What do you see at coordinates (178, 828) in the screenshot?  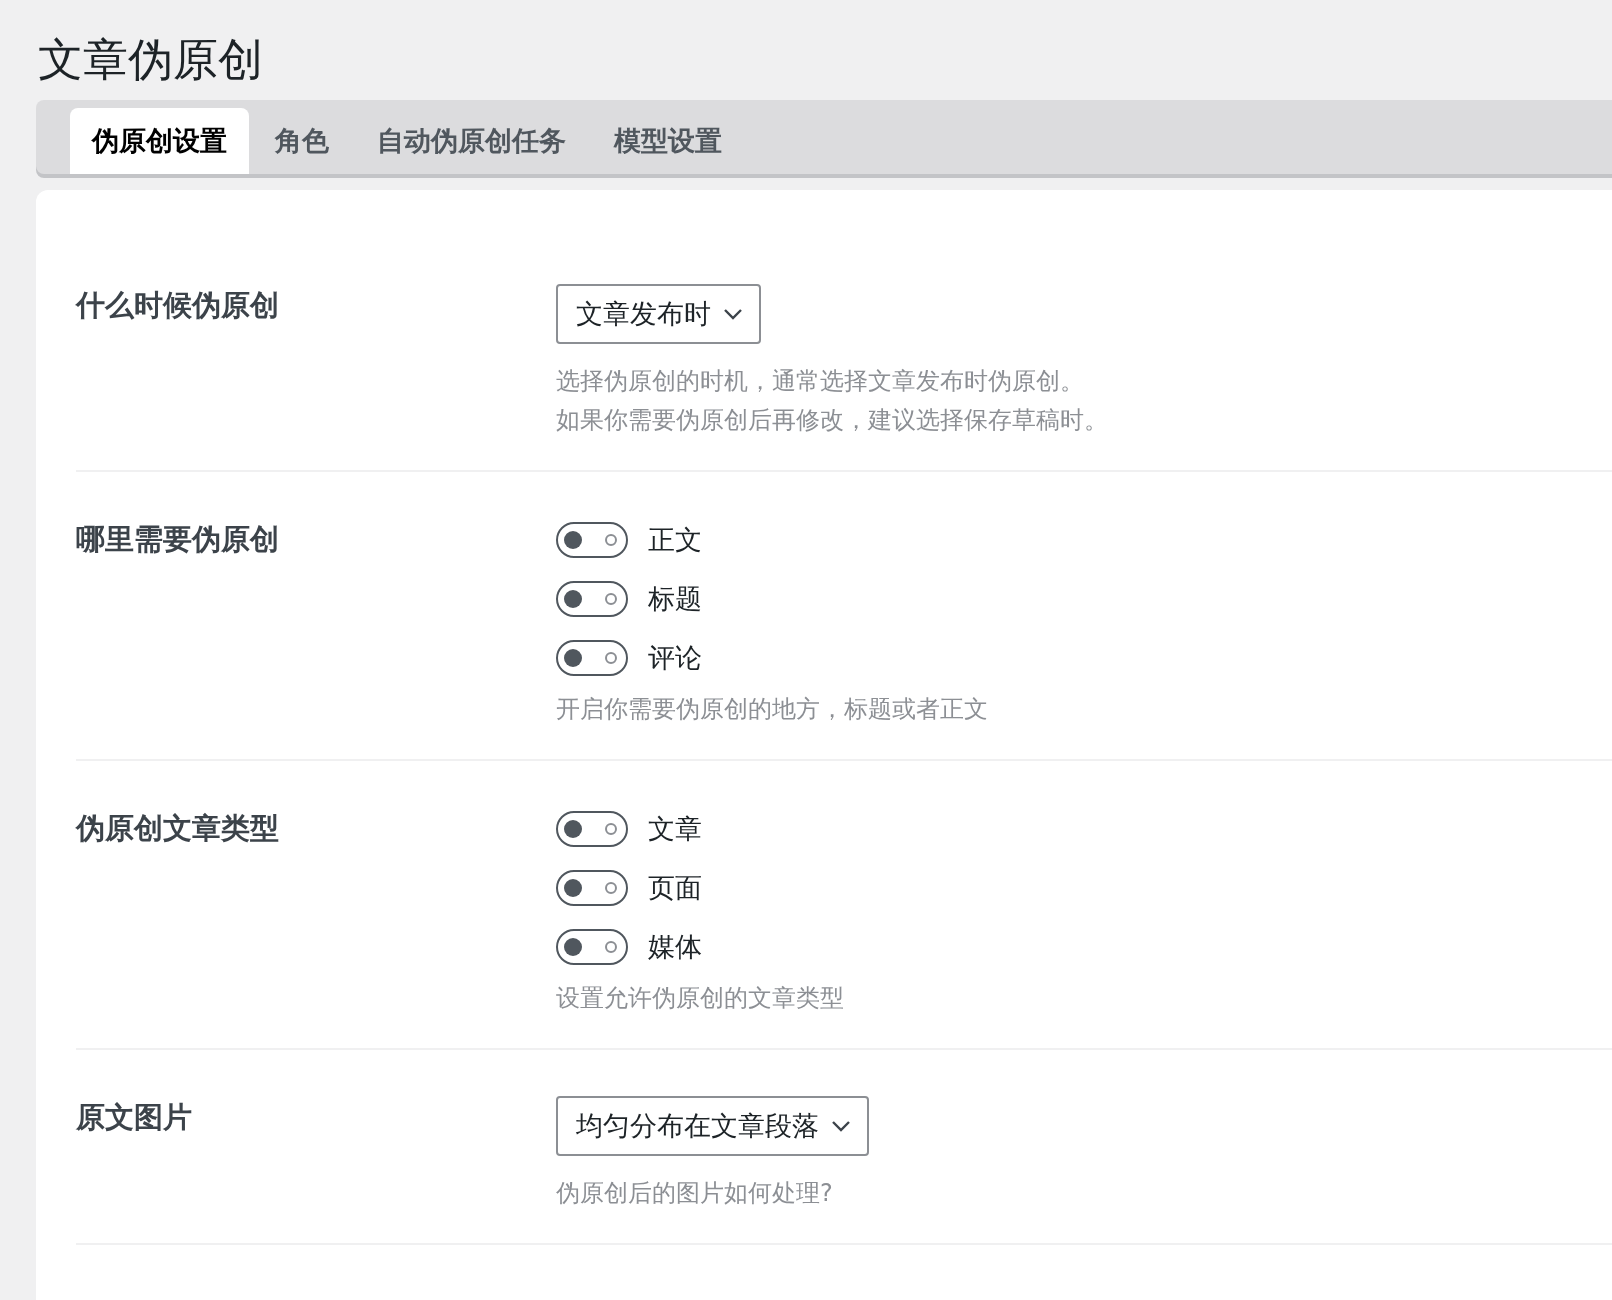 I see `setting-label: 伪原创文章类型` at bounding box center [178, 828].